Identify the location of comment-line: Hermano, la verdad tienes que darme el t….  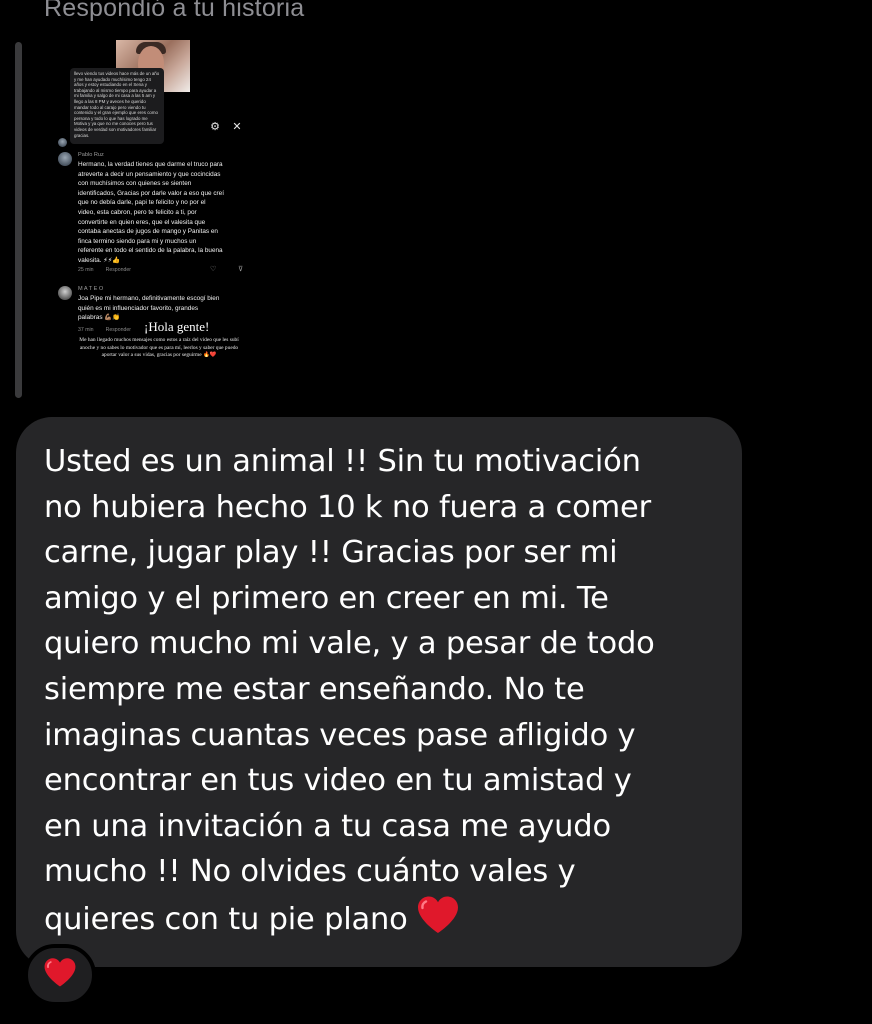
(150, 164).